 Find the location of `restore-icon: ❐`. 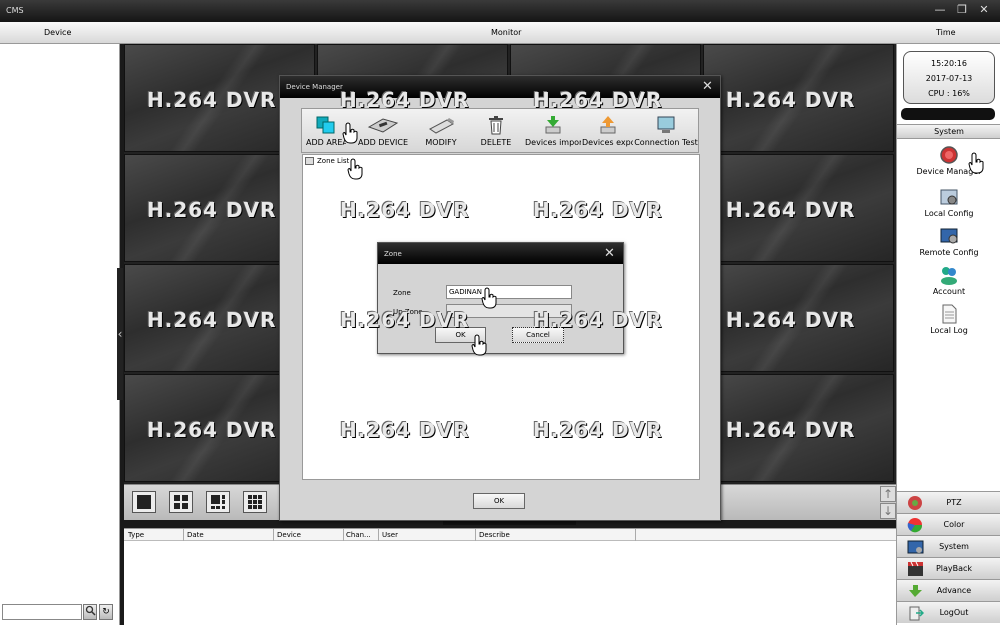

restore-icon: ❐ is located at coordinates (962, 10).